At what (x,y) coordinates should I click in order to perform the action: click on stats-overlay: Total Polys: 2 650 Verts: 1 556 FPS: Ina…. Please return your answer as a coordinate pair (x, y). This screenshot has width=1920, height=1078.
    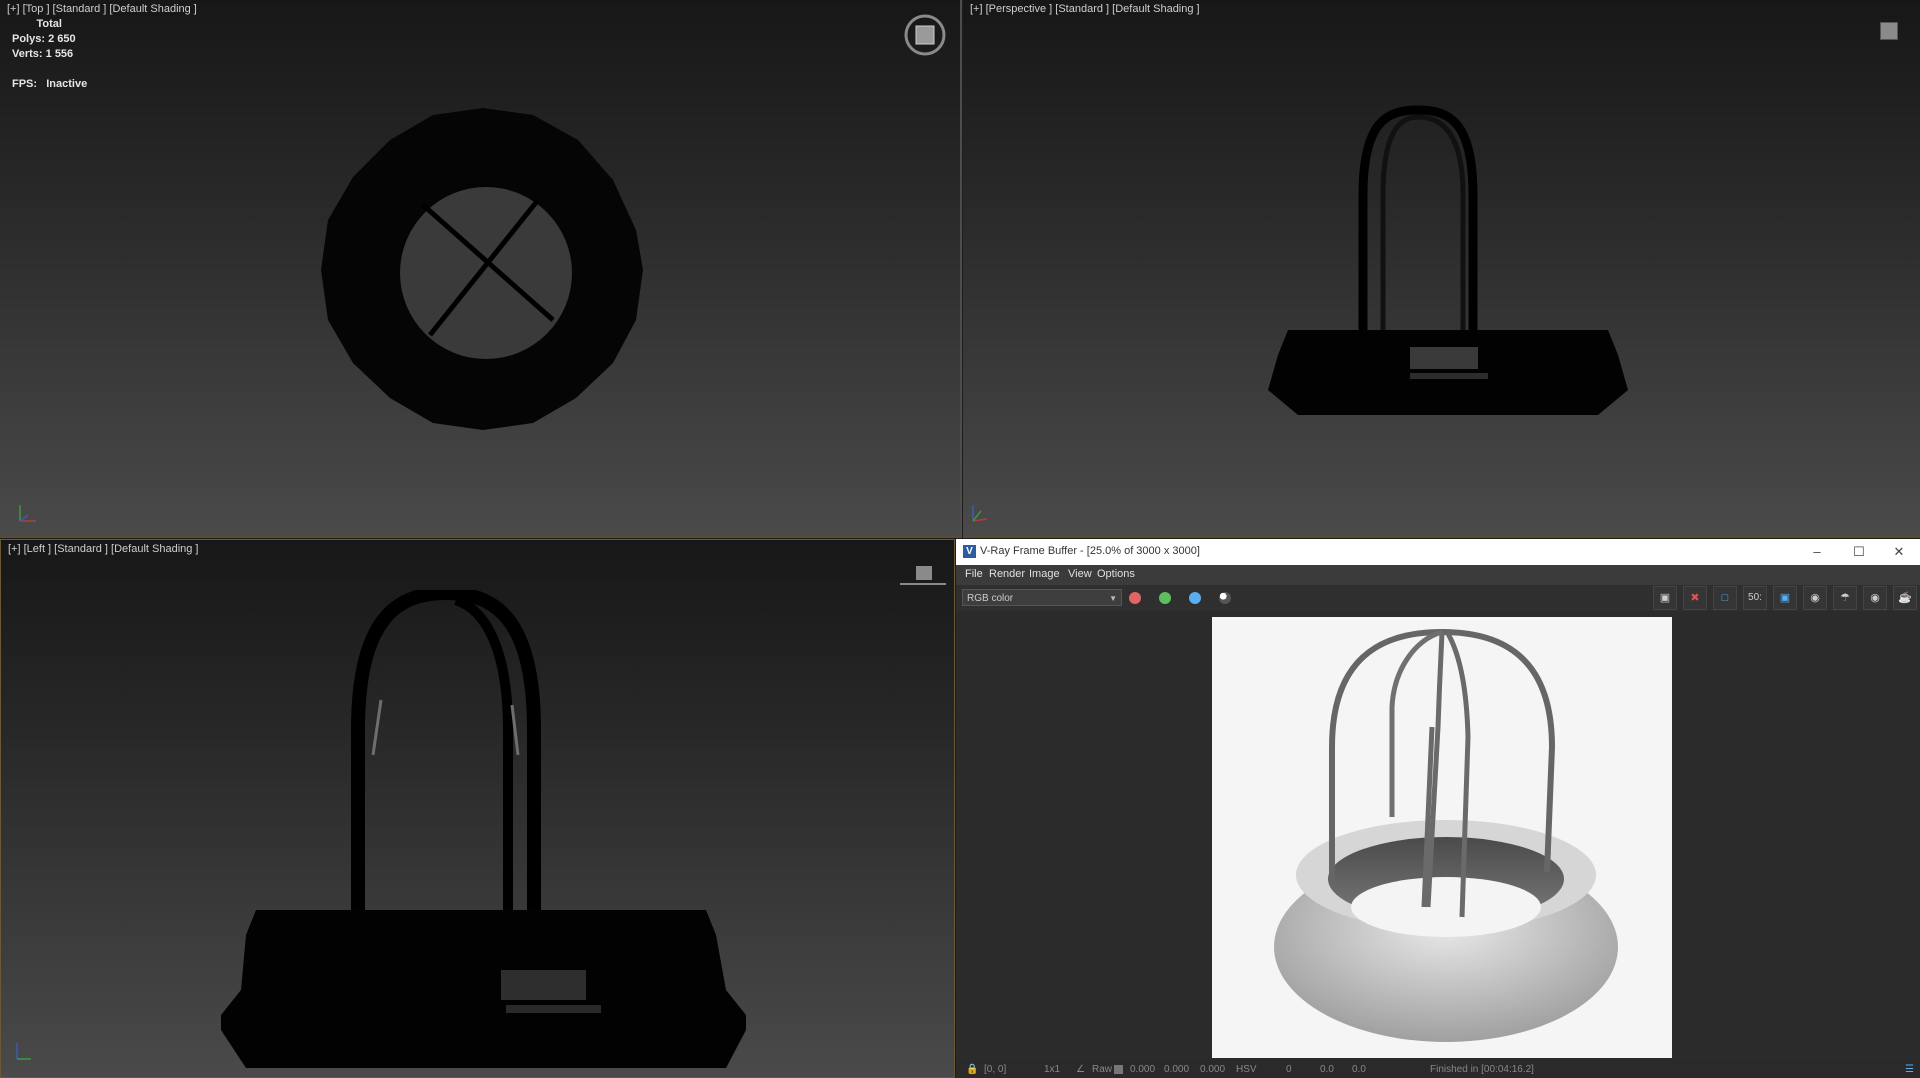
    Looking at the image, I should click on (49, 54).